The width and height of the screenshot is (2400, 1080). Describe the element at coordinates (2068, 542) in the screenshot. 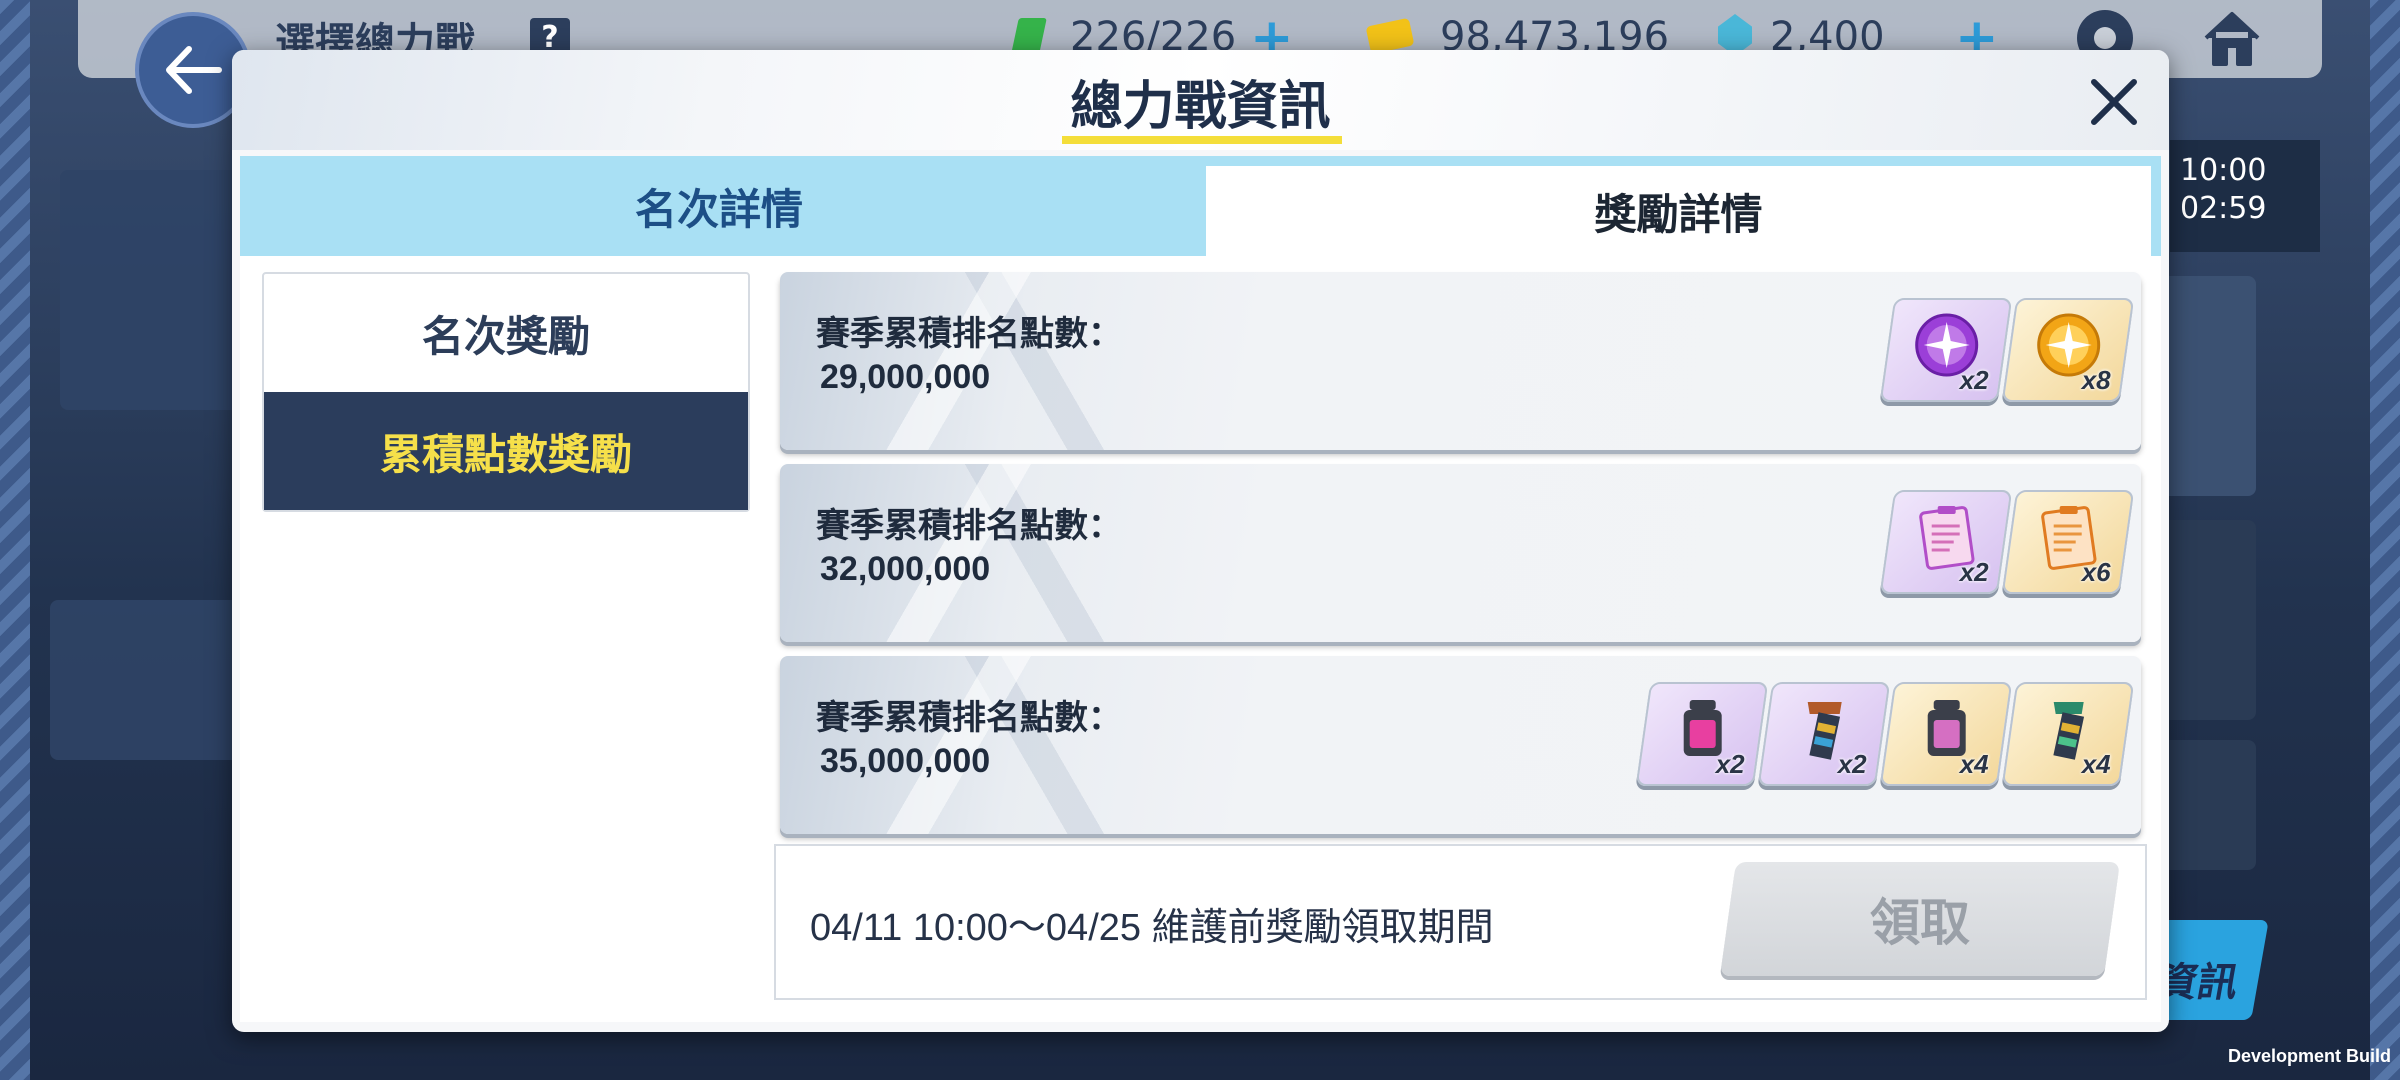

I see `reward-item: x6` at that location.